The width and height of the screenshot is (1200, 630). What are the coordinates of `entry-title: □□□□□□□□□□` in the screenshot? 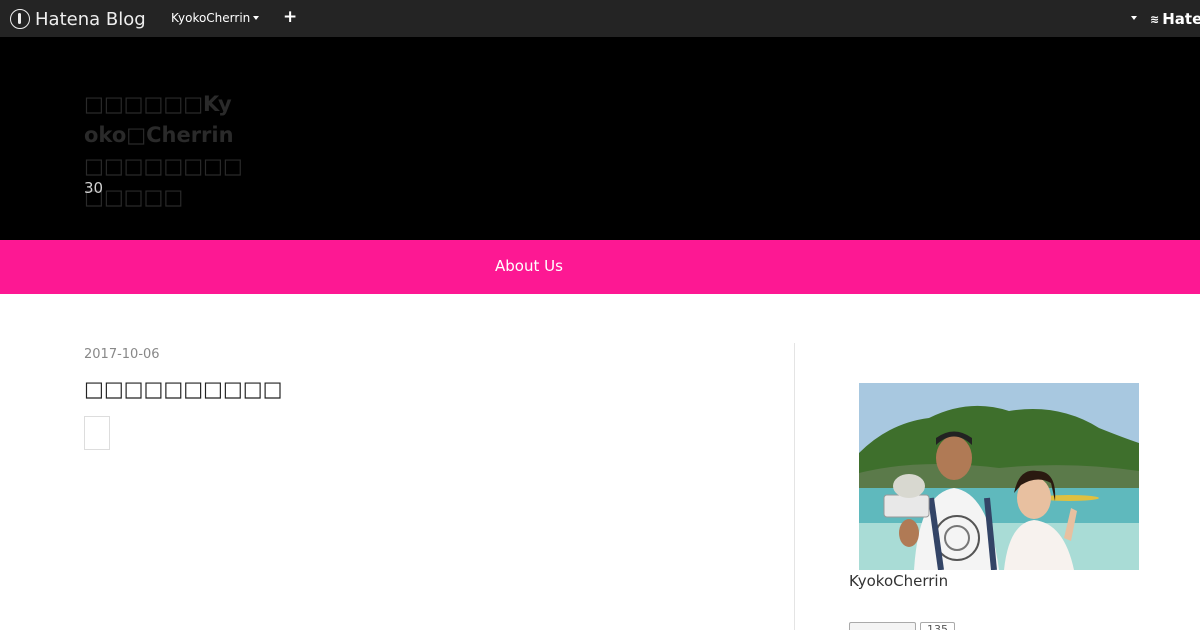 It's located at (183, 389).